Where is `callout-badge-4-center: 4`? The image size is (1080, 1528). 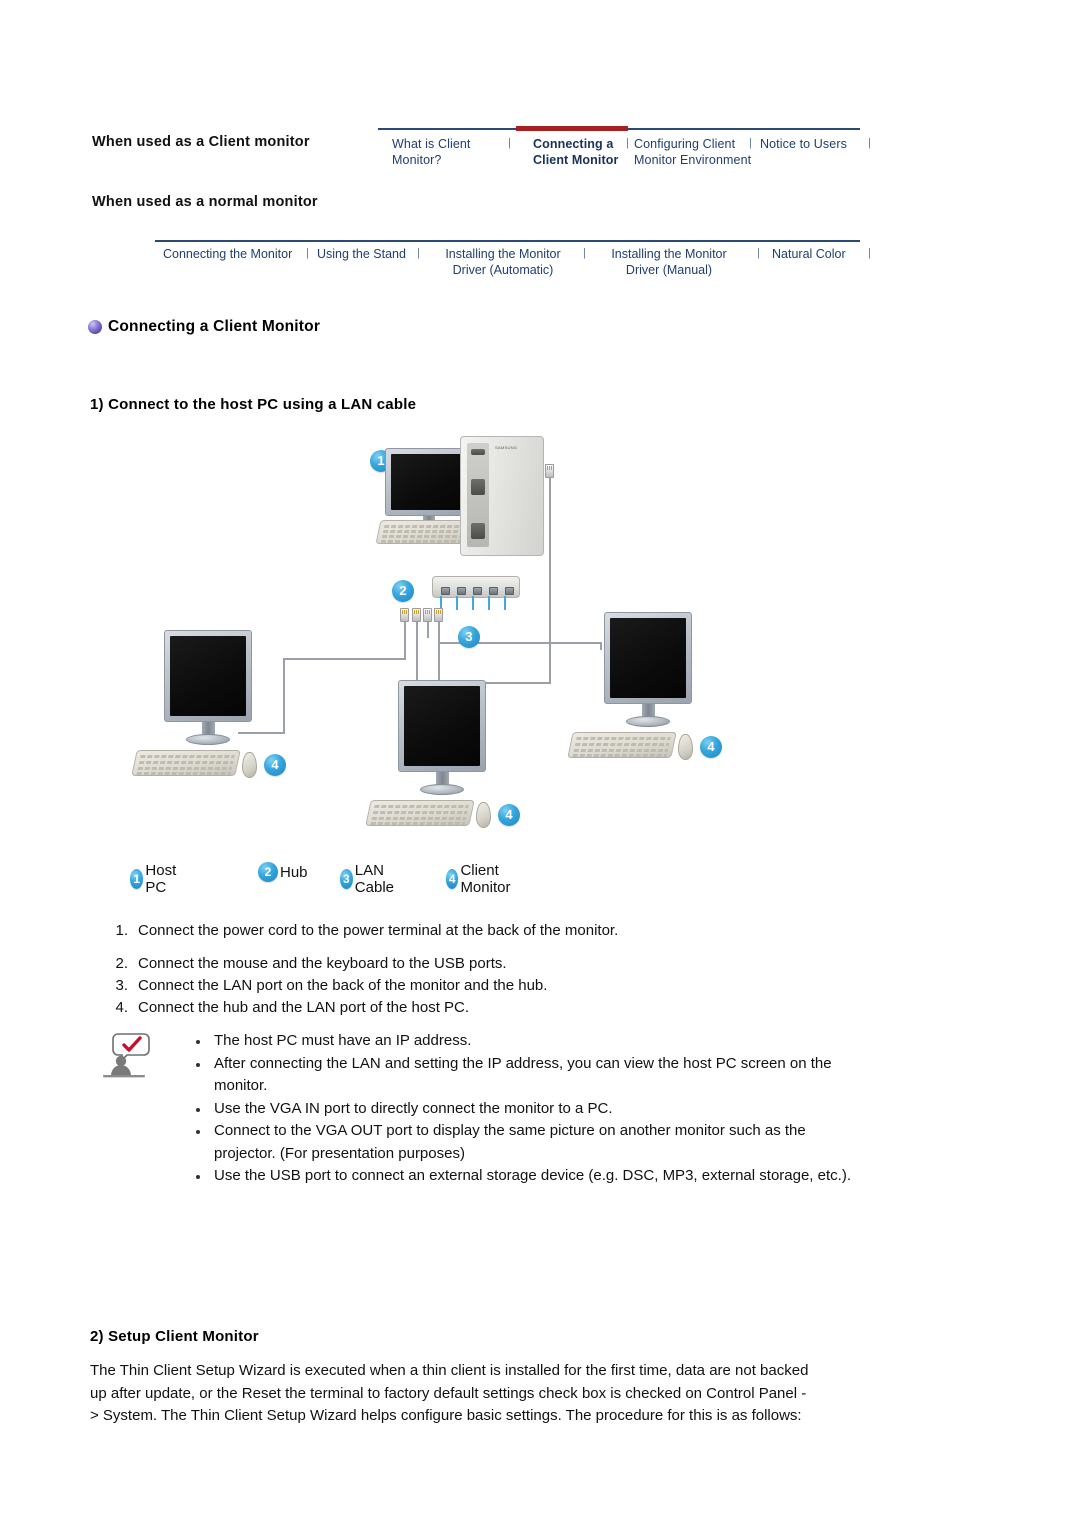 callout-badge-4-center: 4 is located at coordinates (509, 815).